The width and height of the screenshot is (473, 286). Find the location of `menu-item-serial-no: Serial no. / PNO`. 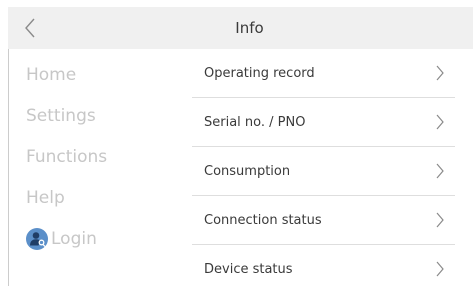

menu-item-serial-no: Serial no. / PNO is located at coordinates (323, 122).